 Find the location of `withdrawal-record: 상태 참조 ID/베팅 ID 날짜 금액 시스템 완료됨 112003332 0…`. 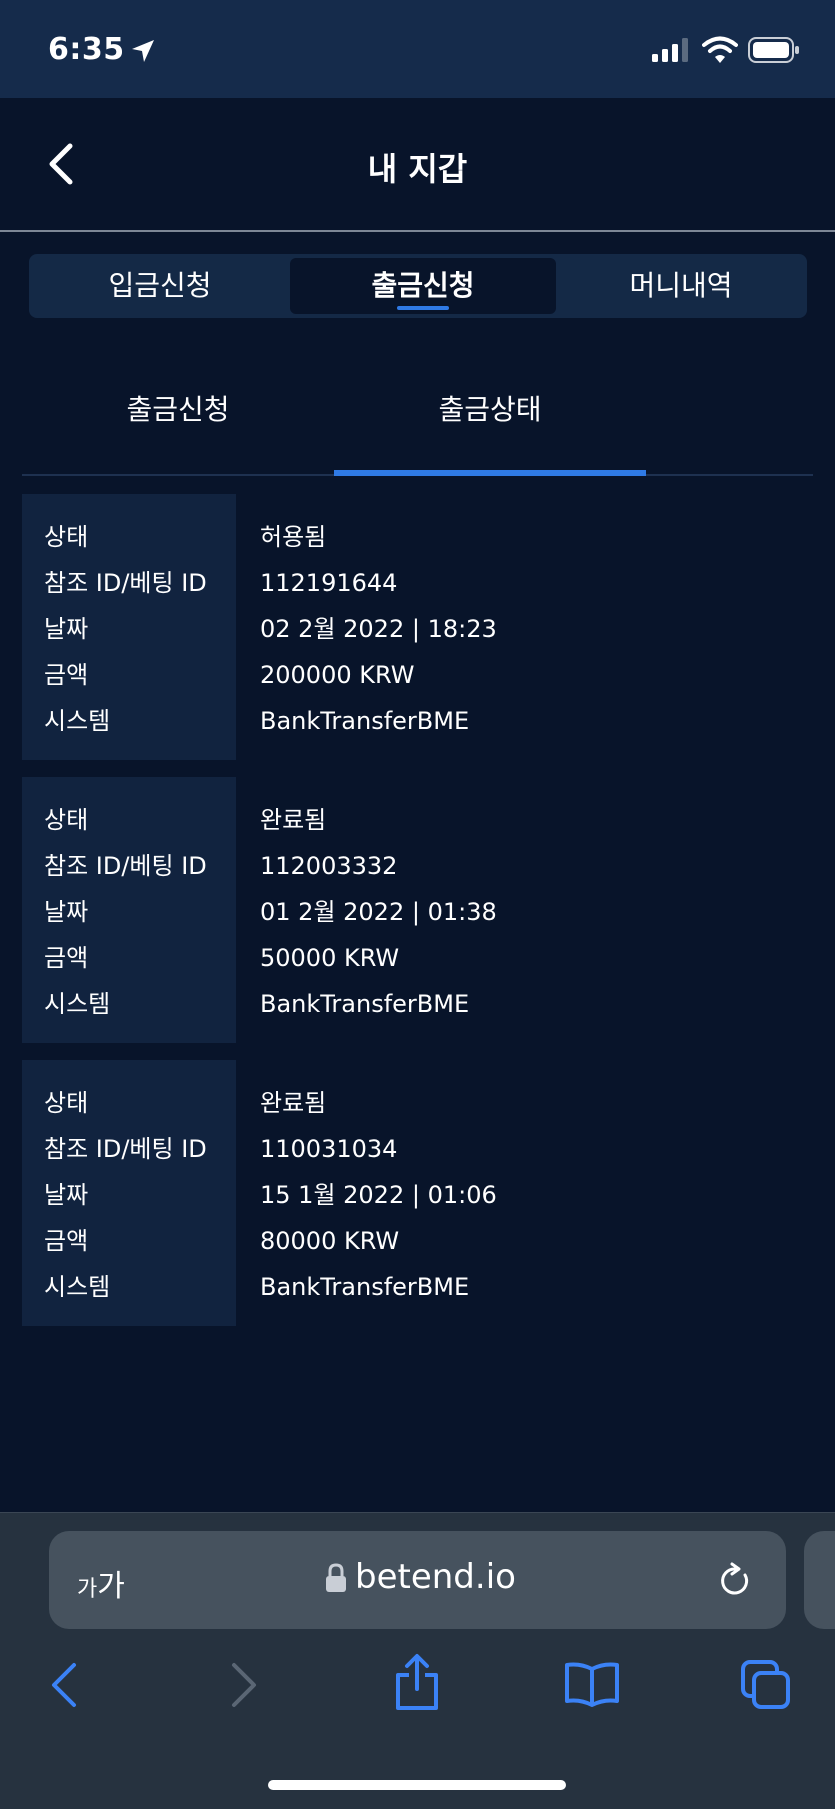

withdrawal-record: 상태 참조 ID/베팅 ID 날짜 금액 시스템 완료됨 112003332 0… is located at coordinates (417, 910).